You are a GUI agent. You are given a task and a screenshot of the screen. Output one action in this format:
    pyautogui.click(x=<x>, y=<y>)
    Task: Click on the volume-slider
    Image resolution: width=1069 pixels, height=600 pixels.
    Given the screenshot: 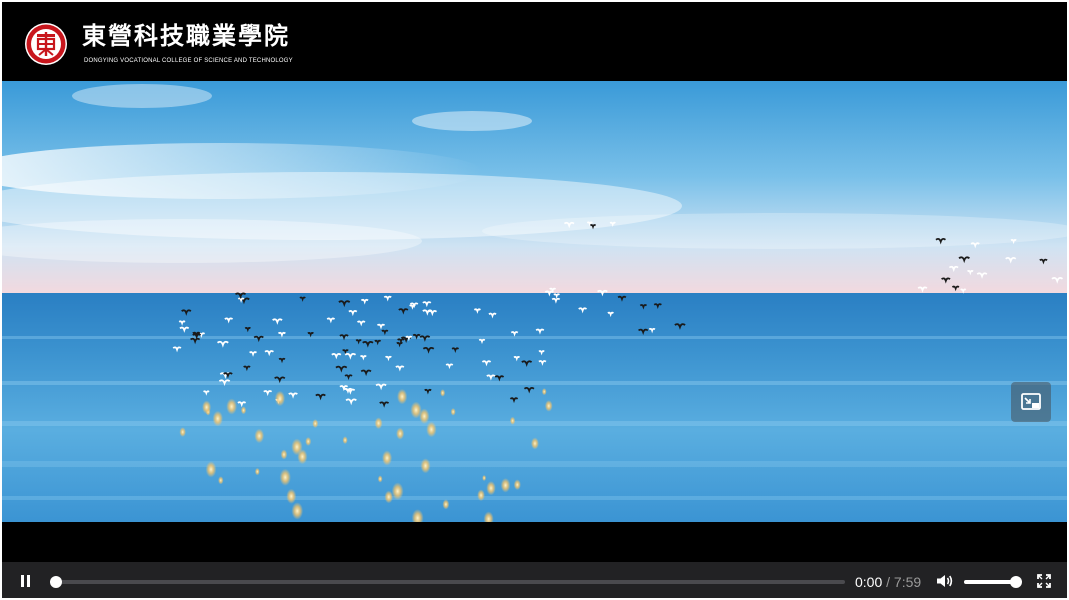 What is the action you would take?
    pyautogui.click(x=993, y=582)
    